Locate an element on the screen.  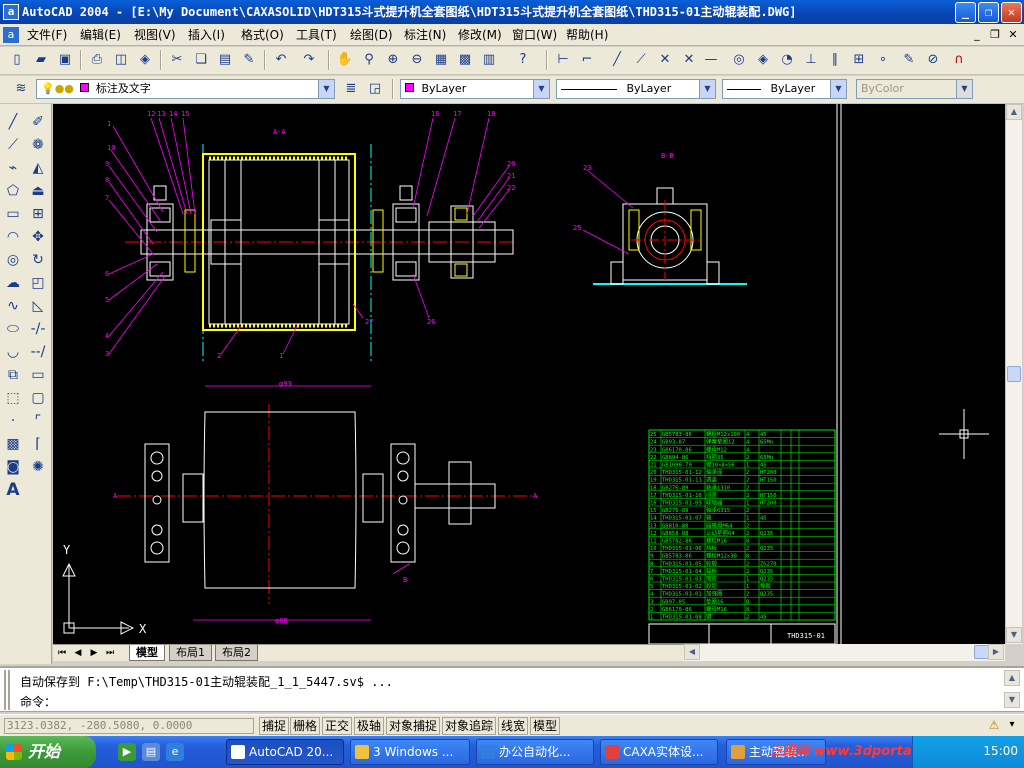
command-grip is located at coordinates (7, 690).